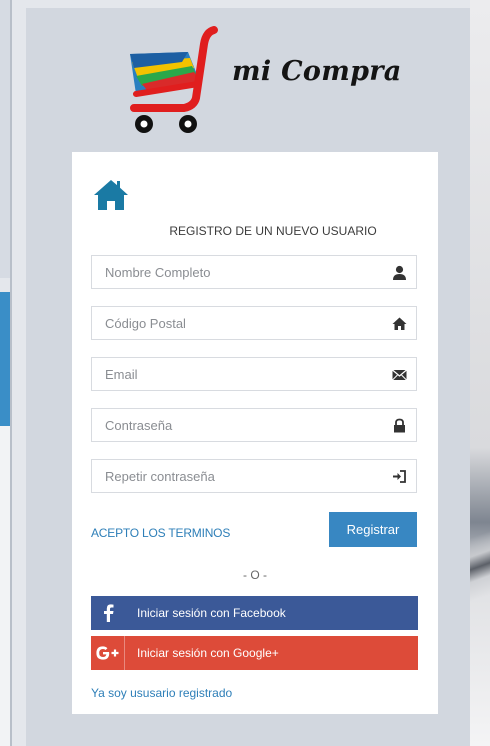 This screenshot has height=746, width=490. What do you see at coordinates (255, 575) in the screenshot?
I see `or-divider: - O -` at bounding box center [255, 575].